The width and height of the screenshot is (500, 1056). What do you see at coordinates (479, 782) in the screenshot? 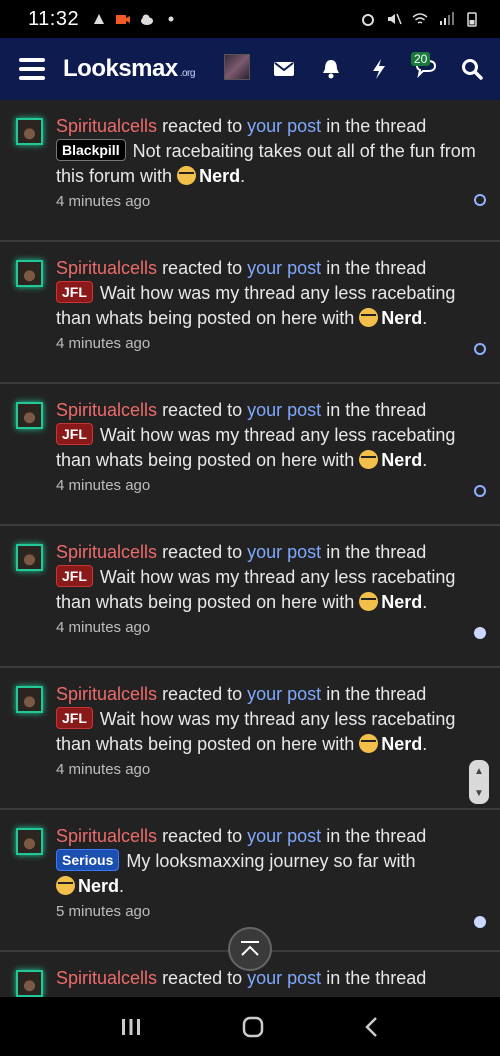
I see `scroll-handle: ▲ ▼` at bounding box center [479, 782].